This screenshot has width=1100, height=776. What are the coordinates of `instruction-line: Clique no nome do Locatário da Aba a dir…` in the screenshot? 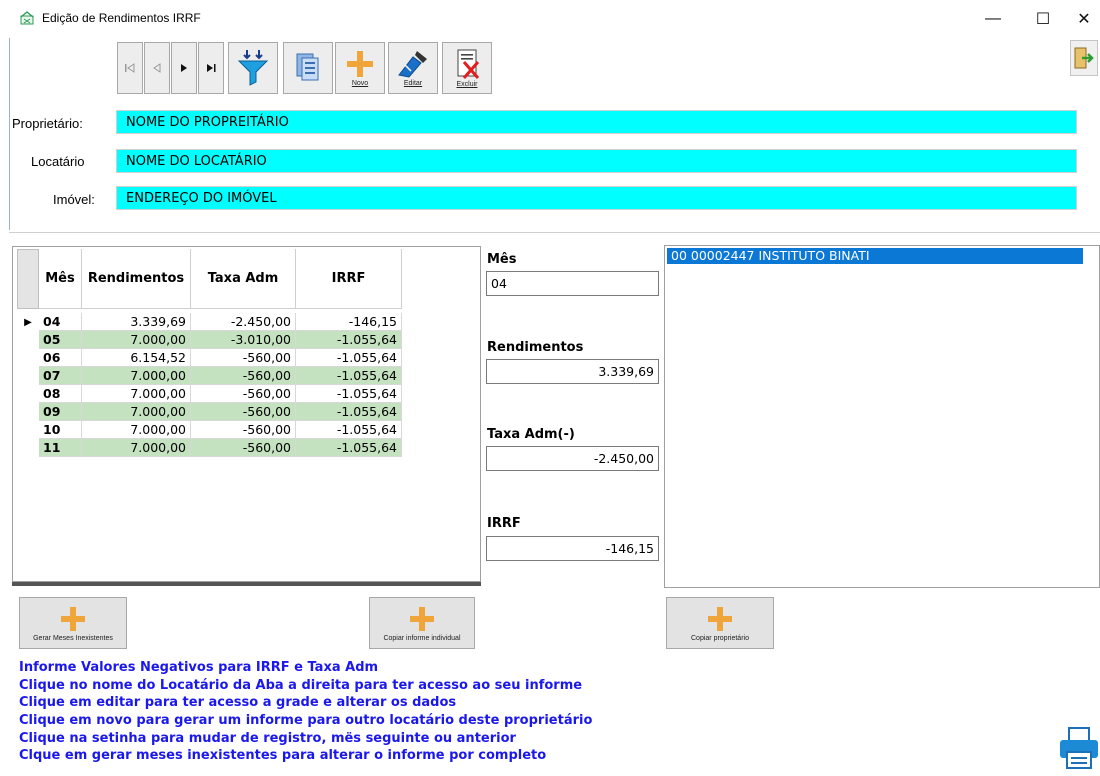 It's located at (301, 685).